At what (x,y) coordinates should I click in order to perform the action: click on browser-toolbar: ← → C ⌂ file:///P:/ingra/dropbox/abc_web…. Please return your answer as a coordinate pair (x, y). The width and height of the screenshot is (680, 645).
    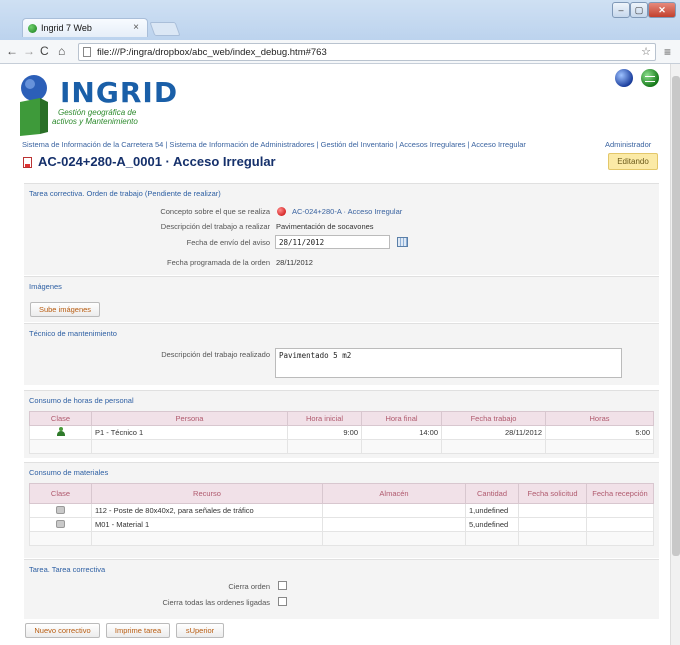
    Looking at the image, I should click on (340, 52).